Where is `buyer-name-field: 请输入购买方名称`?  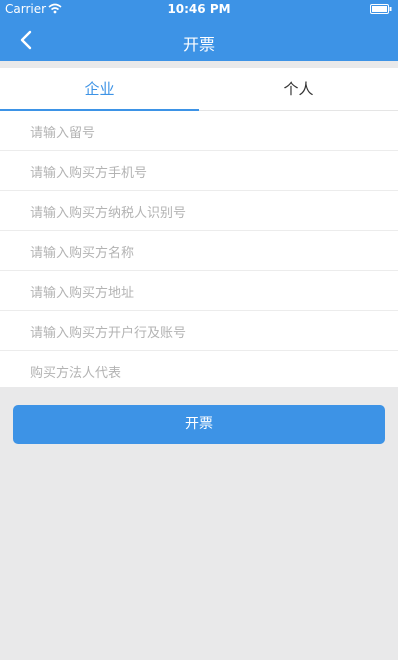
buyer-name-field: 请输入购买方名称 is located at coordinates (199, 251).